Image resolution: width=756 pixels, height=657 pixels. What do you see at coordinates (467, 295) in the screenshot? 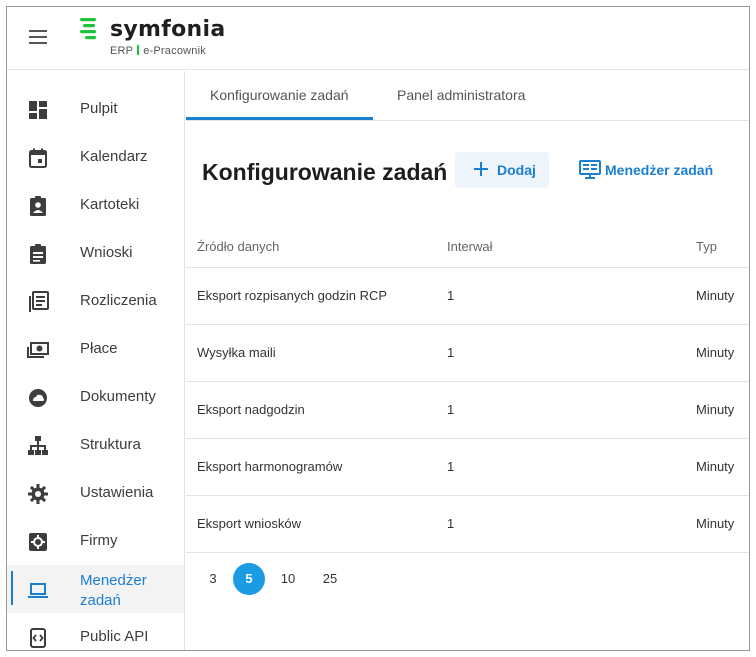
I see `table-row: Eksport rozpisanych godzin RCP 1 Minuty` at bounding box center [467, 295].